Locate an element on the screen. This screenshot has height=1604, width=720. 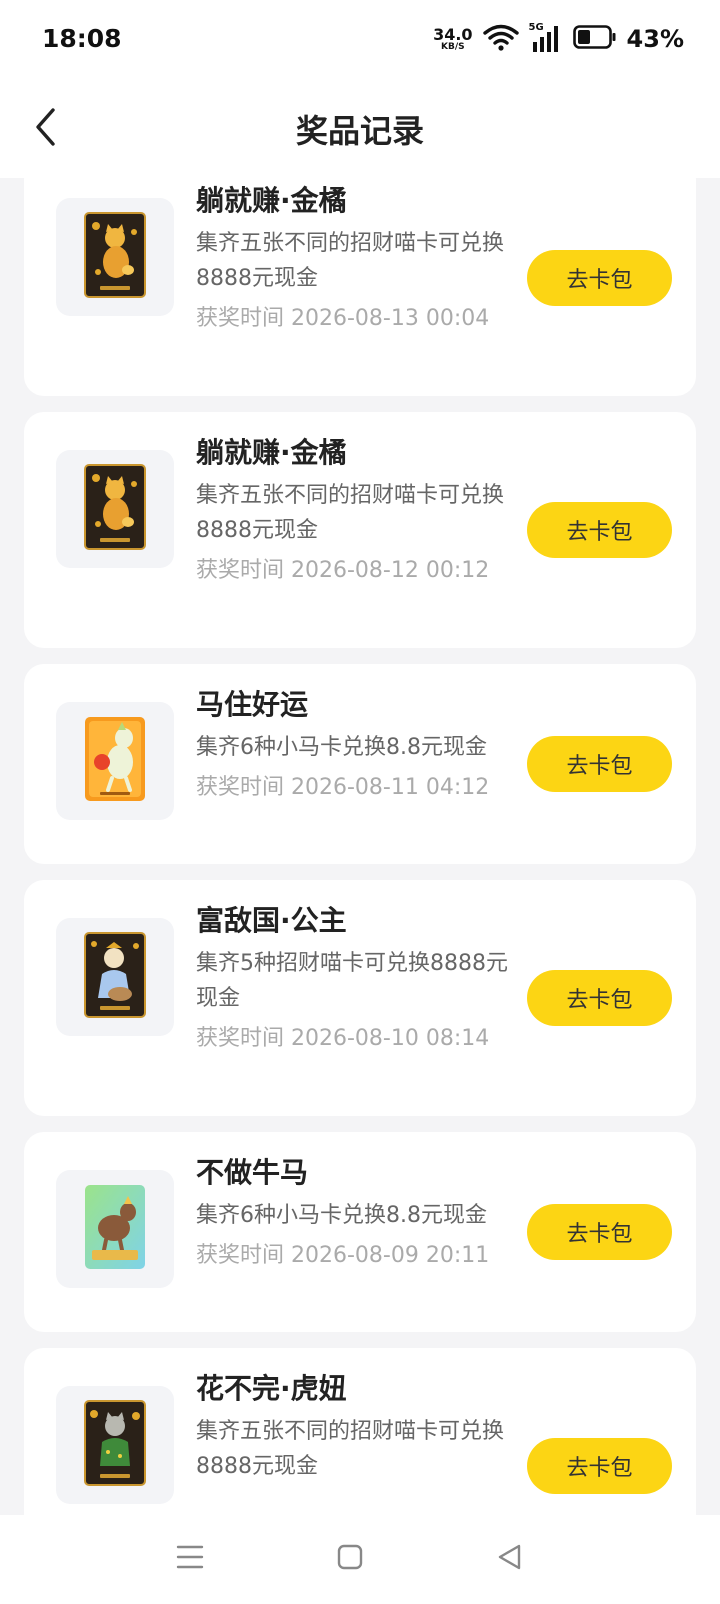
prize-record-card: 花不完·虎妞 集齐五张不同的招财喵卡可兑换8888元现金 去卡包 is located at coordinates (360, 1431).